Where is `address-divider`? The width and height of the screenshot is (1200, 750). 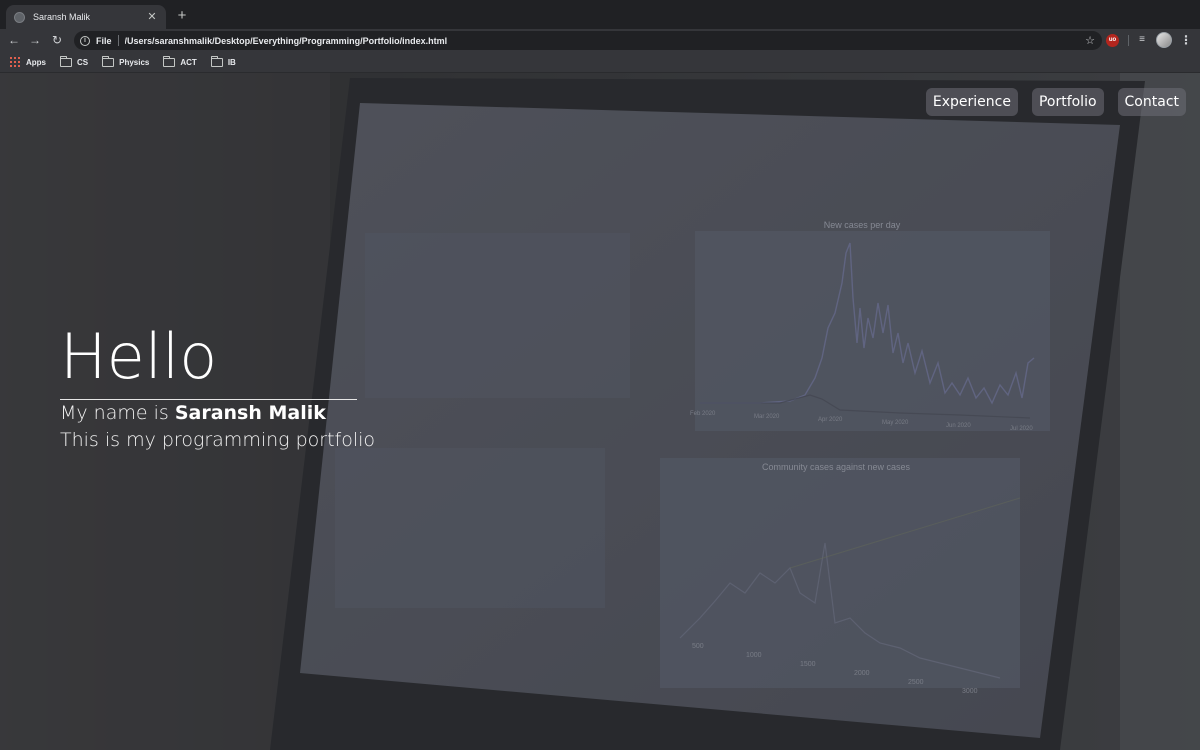
address-divider is located at coordinates (118, 40).